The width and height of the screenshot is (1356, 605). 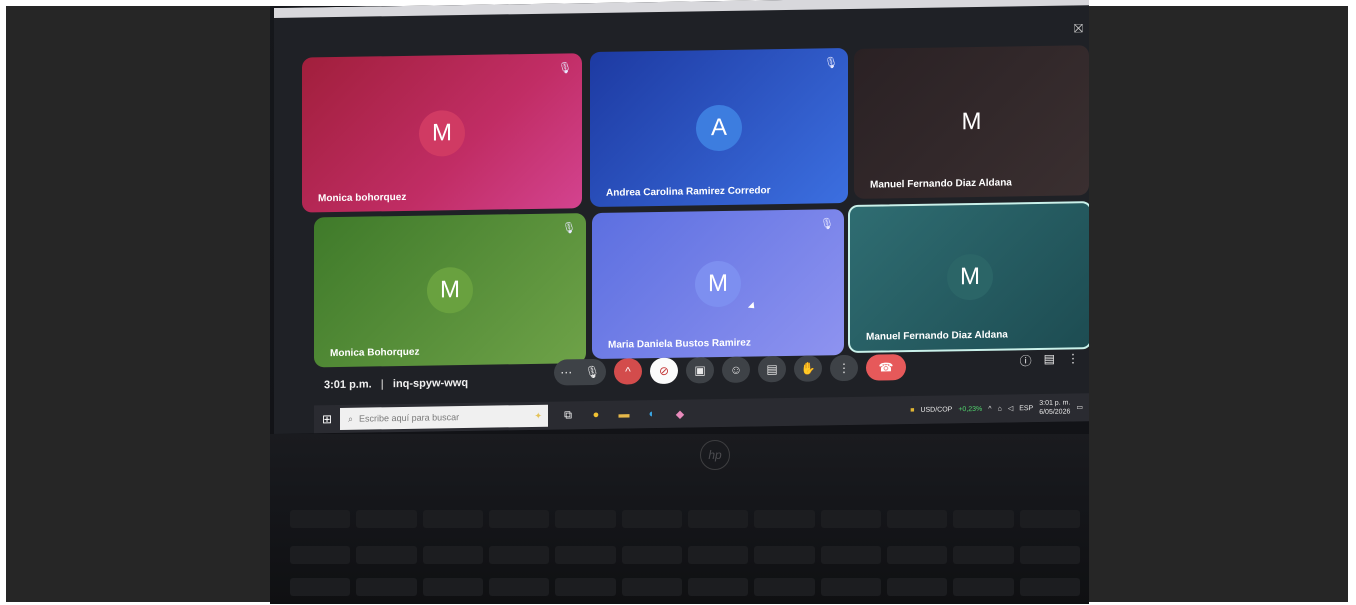 I want to click on pinned-apps: ⧉ ● ▬ ◐ ◆, so click(x=624, y=414).